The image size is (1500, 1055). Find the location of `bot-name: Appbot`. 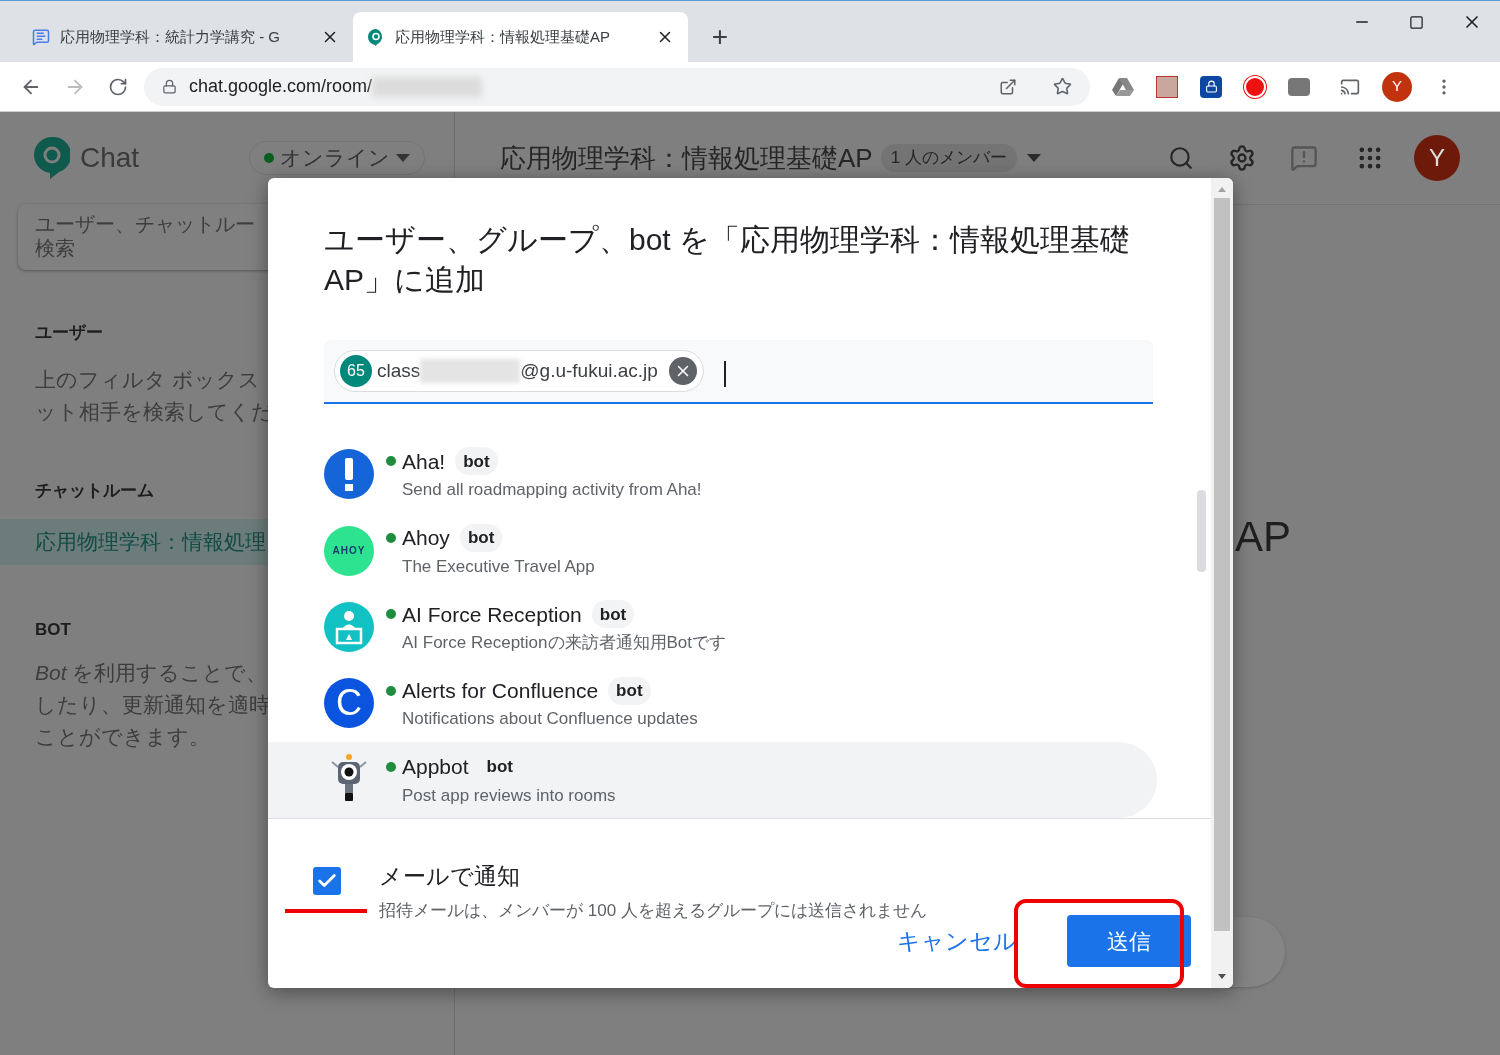

bot-name: Appbot is located at coordinates (435, 767).